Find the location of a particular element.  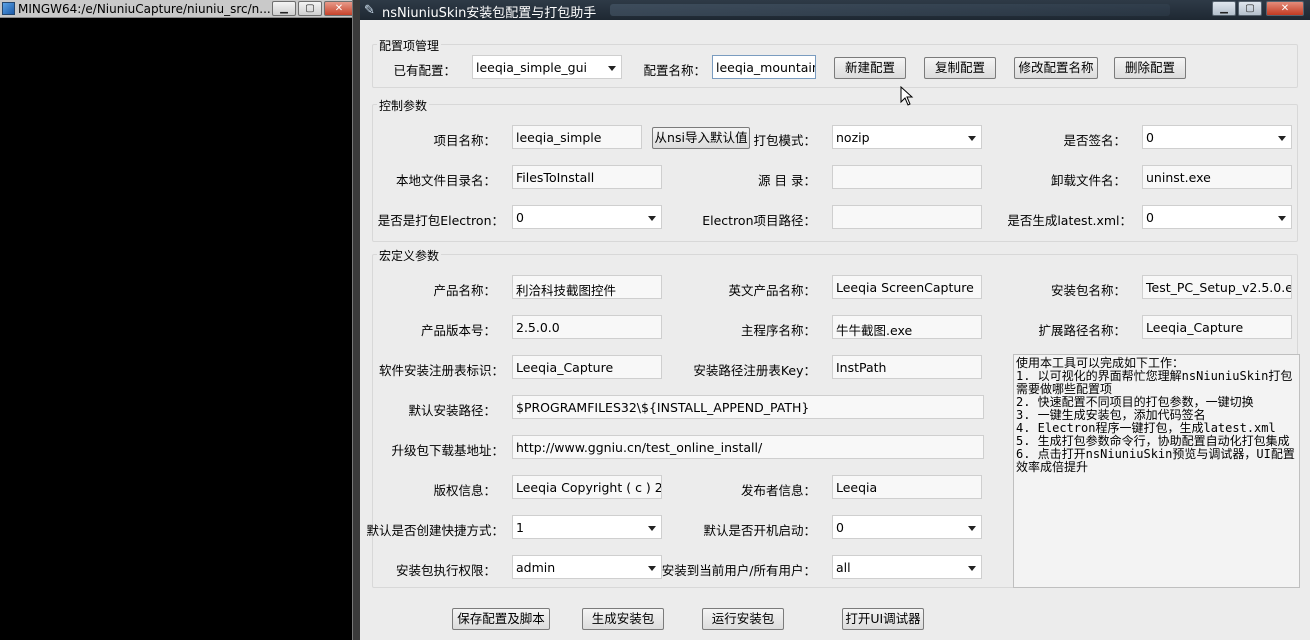

generate-setup-button: 生成安装包 is located at coordinates (623, 619).